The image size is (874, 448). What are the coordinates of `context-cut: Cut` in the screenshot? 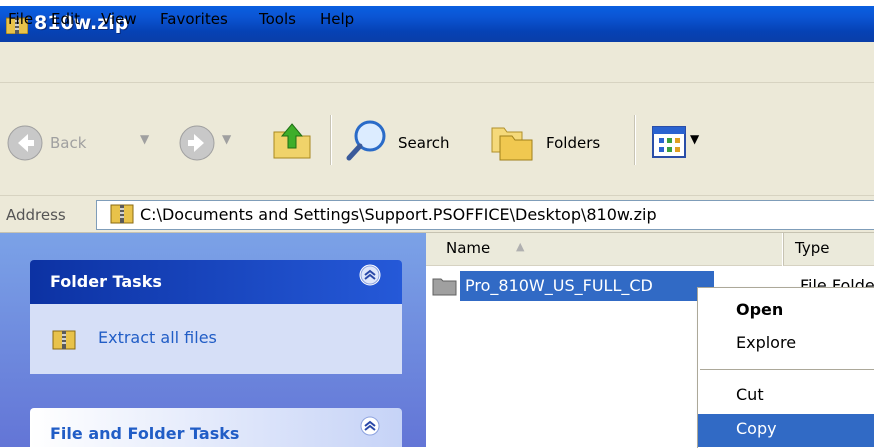 It's located at (750, 394).